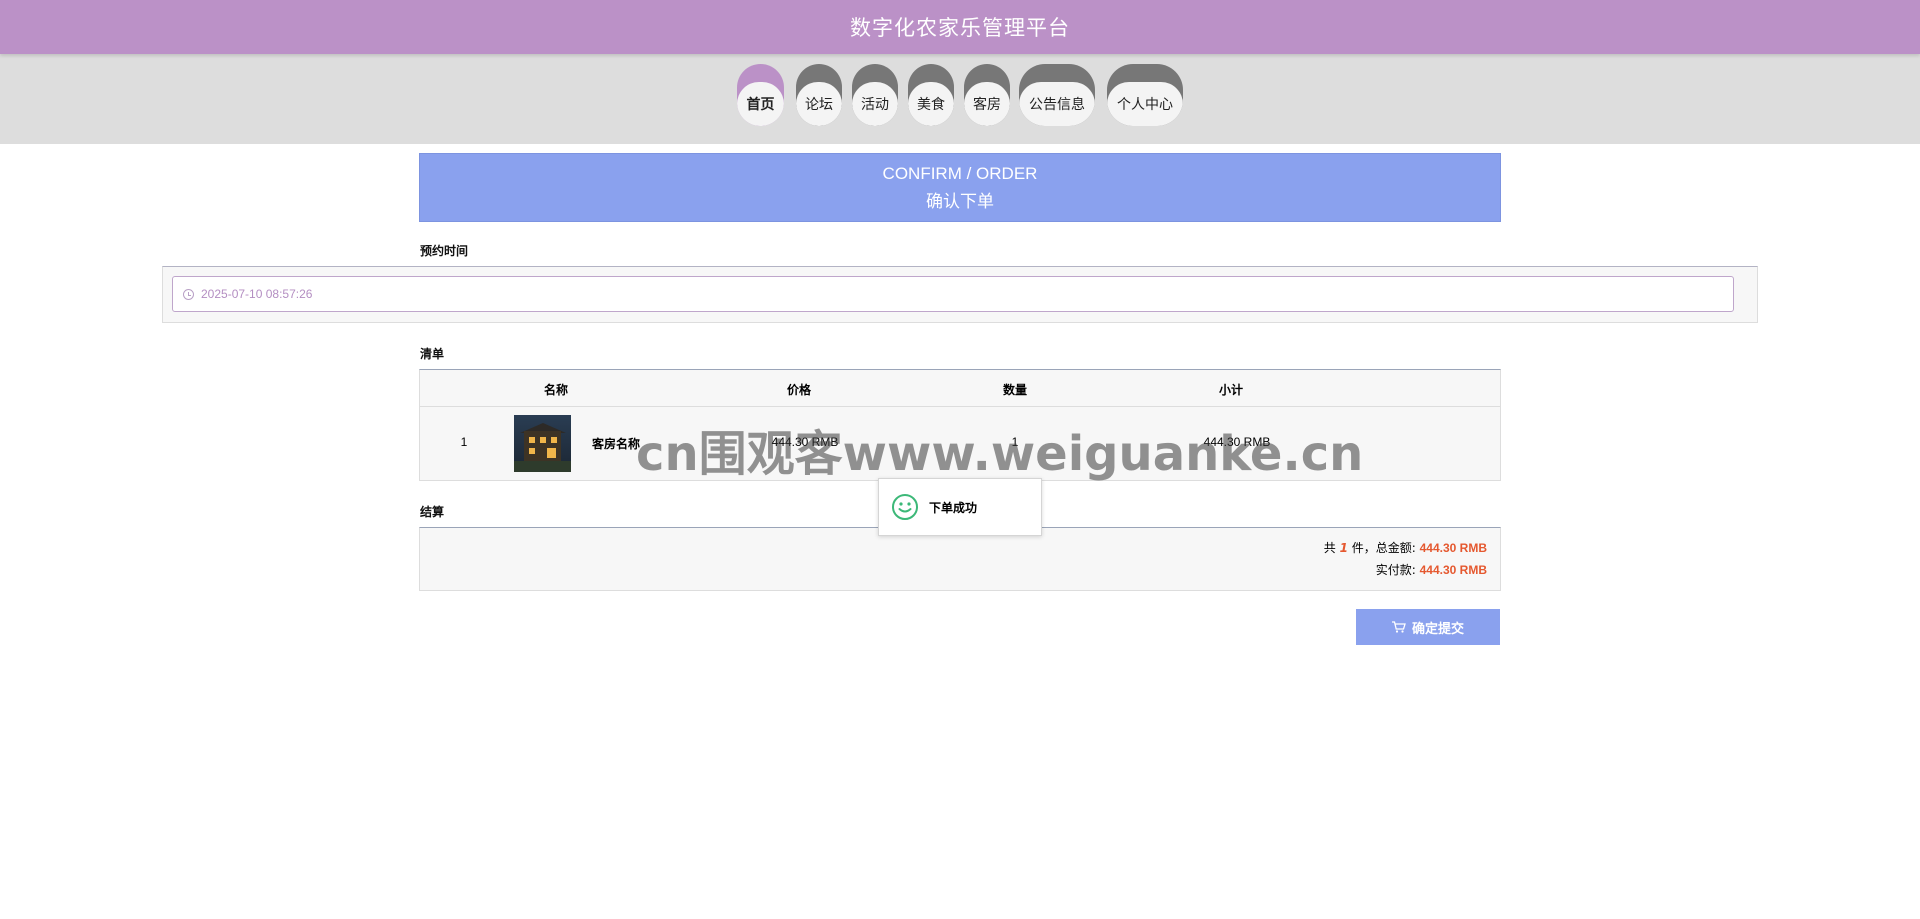 This screenshot has height=919, width=1920. I want to click on count-suffix: 件，总金额:, so click(1383, 548).